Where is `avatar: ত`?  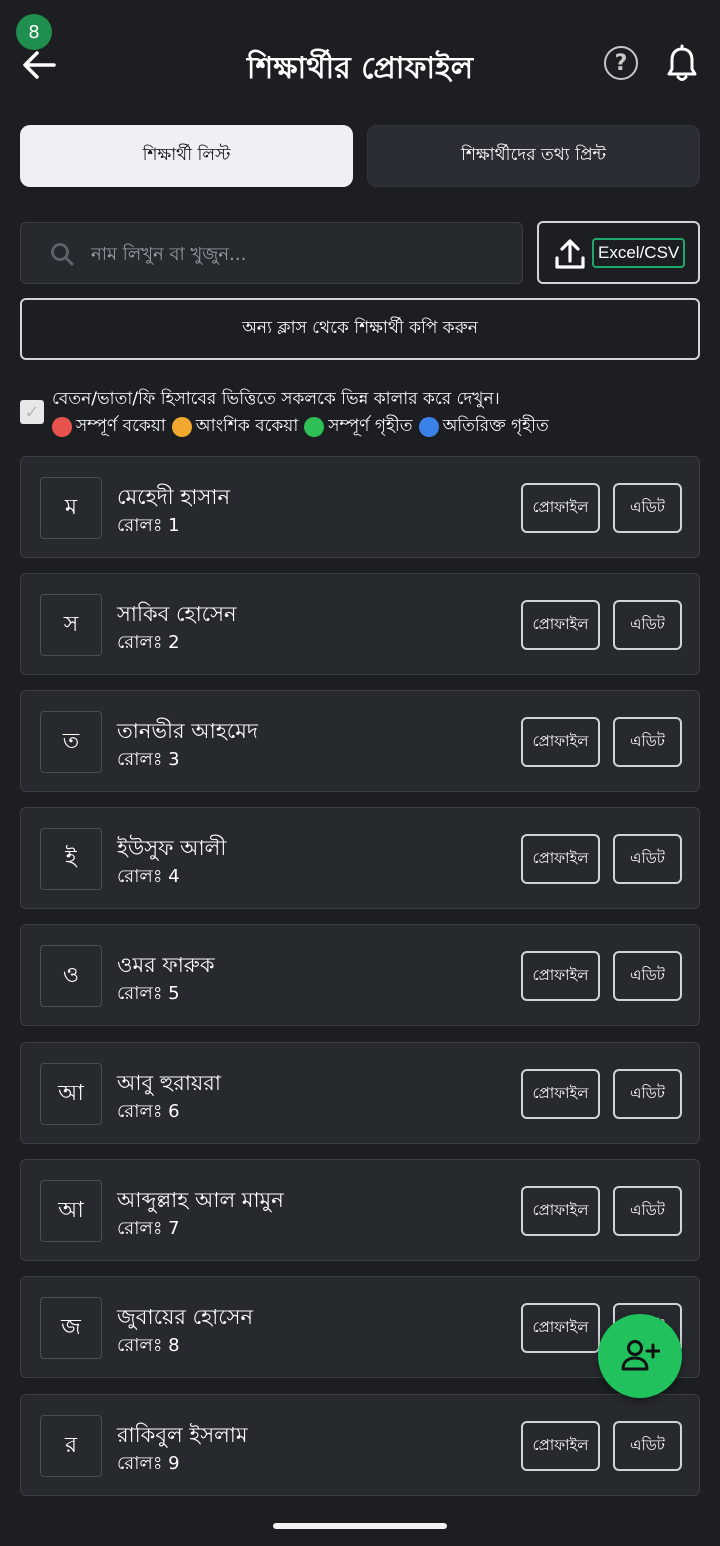 avatar: ত is located at coordinates (71, 742).